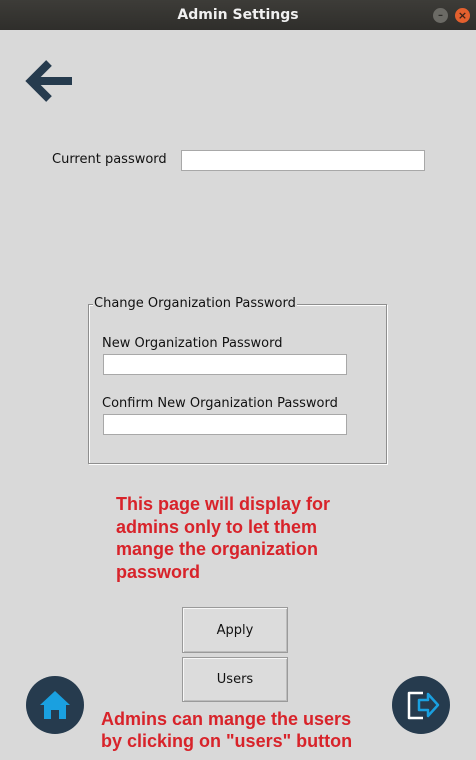 The height and width of the screenshot is (760, 476). I want to click on confirm-org-password-label: Confirm New Organization Password, so click(220, 403).